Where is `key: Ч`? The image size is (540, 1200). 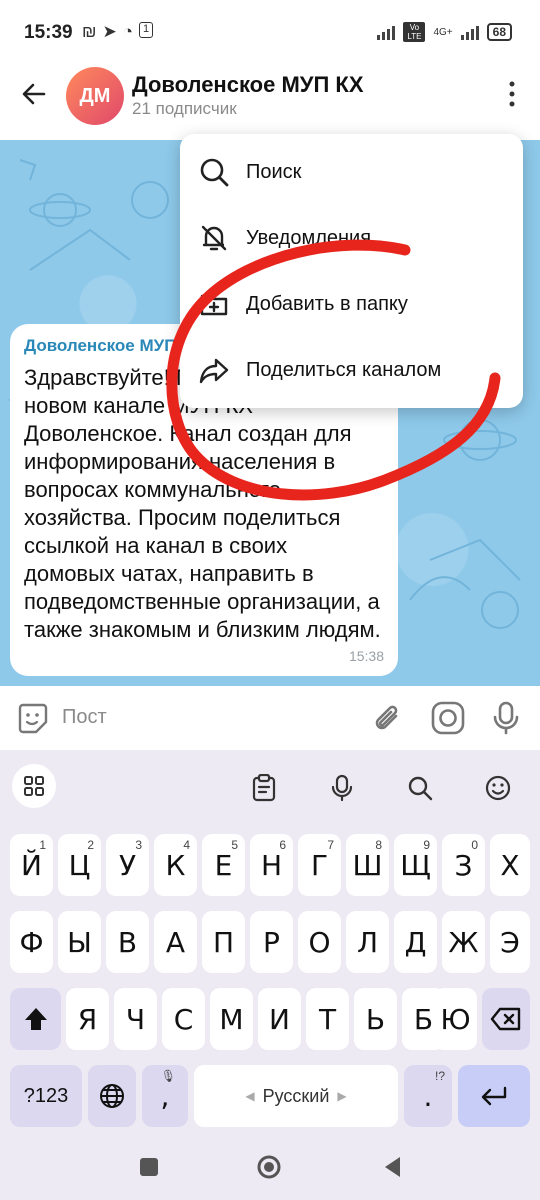 key: Ч is located at coordinates (135, 1019).